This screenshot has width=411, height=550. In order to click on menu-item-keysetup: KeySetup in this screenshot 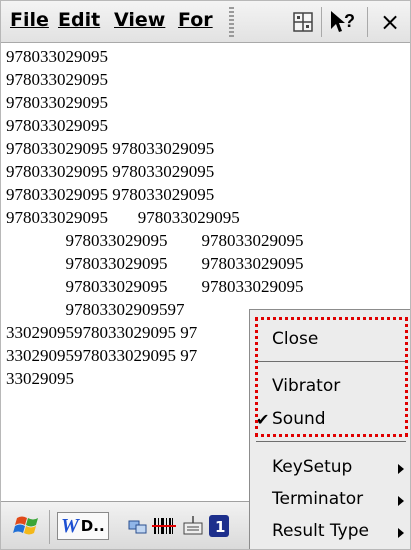, I will do `click(312, 467)`.